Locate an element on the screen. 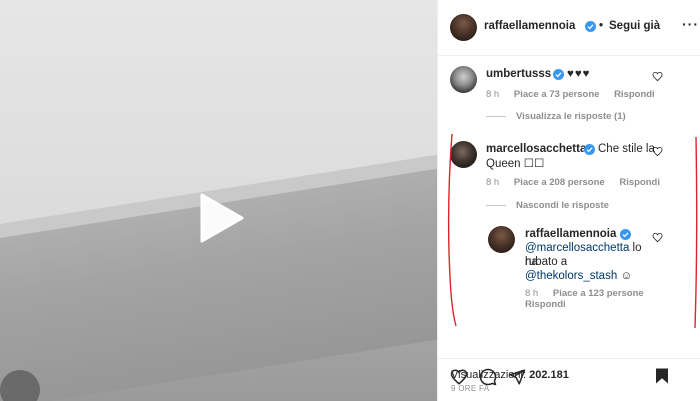  post-header: raffaellamennoia • Segui già ··· is located at coordinates (569, 28).